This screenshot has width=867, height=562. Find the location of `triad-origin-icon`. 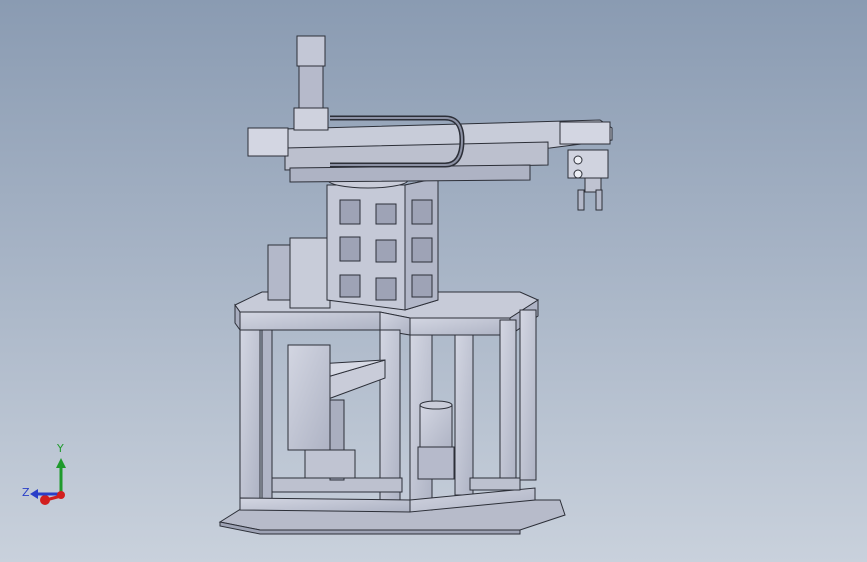

triad-origin-icon is located at coordinates (61, 495).